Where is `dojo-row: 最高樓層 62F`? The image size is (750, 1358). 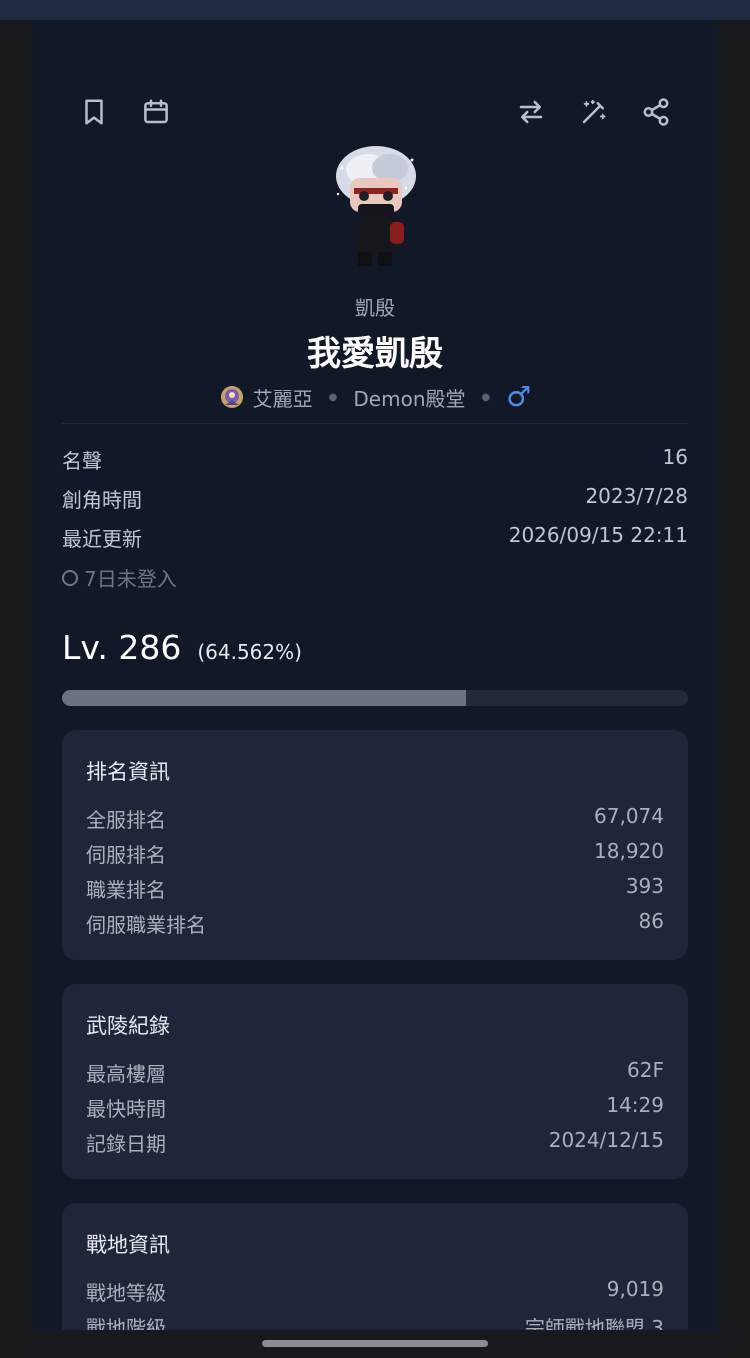 dojo-row: 最高樓層 62F is located at coordinates (375, 1072).